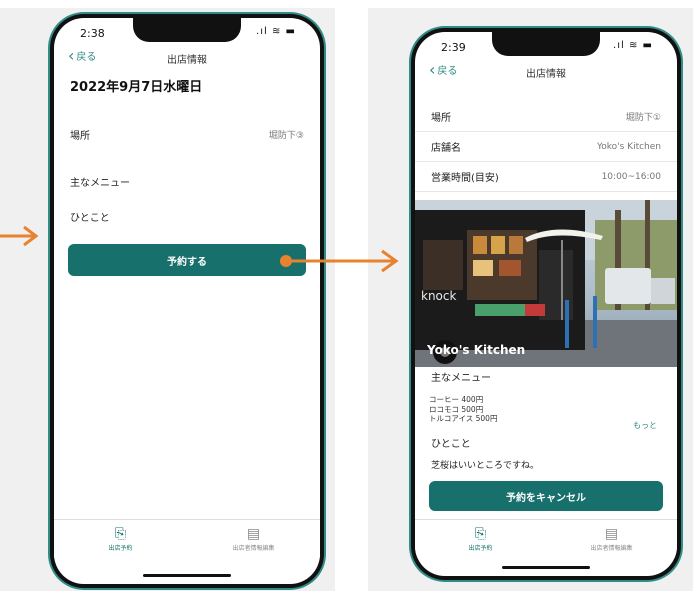  What do you see at coordinates (456, 409) in the screenshot?
I see `list-item: ロコモコ 500円` at bounding box center [456, 409].